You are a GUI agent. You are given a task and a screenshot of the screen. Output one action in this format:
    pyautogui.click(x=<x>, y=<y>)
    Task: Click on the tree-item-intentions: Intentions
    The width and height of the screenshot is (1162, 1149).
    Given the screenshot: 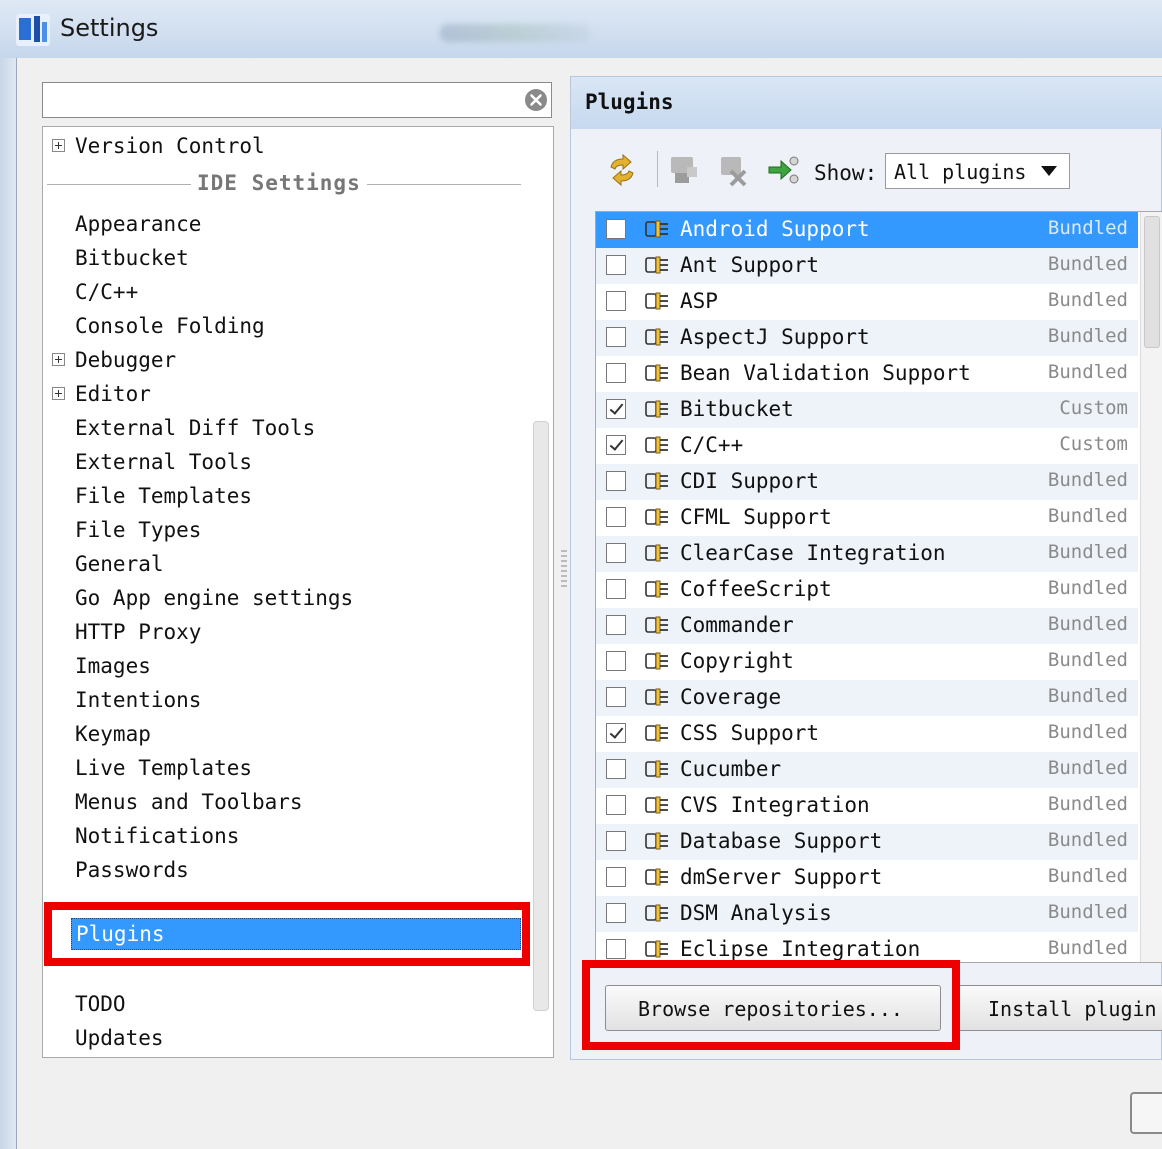 What is the action you would take?
    pyautogui.click(x=138, y=700)
    